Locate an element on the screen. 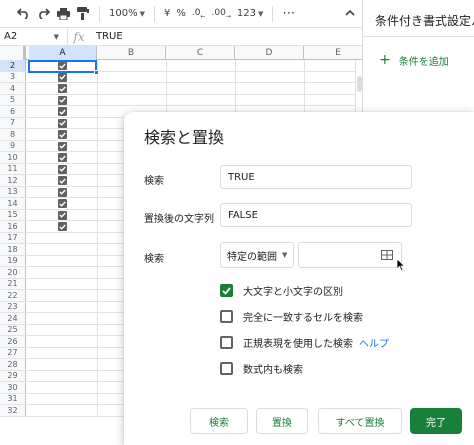  row-header: 11 is located at coordinates (13, 168).